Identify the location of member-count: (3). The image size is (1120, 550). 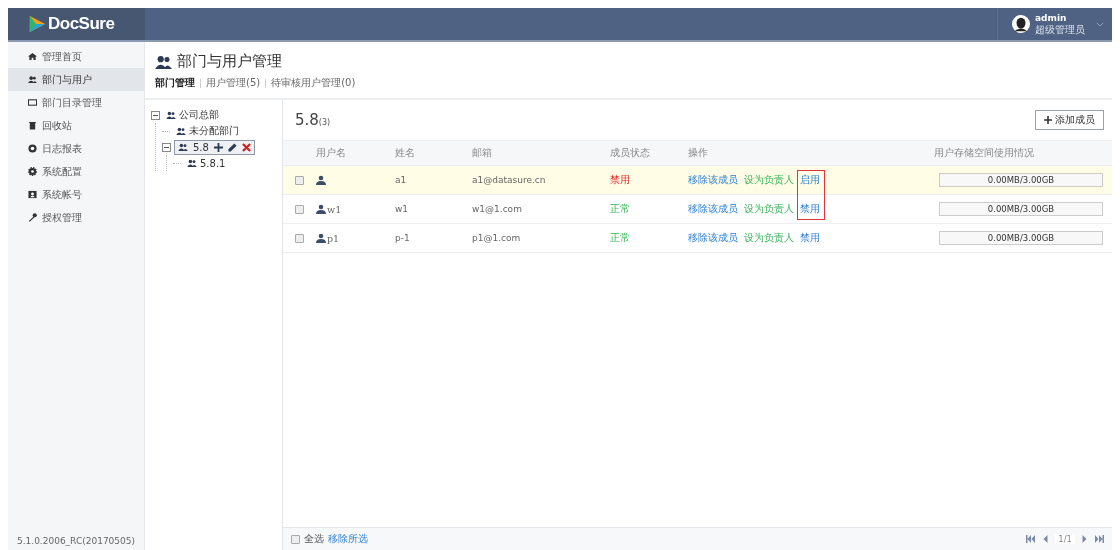
(324, 122).